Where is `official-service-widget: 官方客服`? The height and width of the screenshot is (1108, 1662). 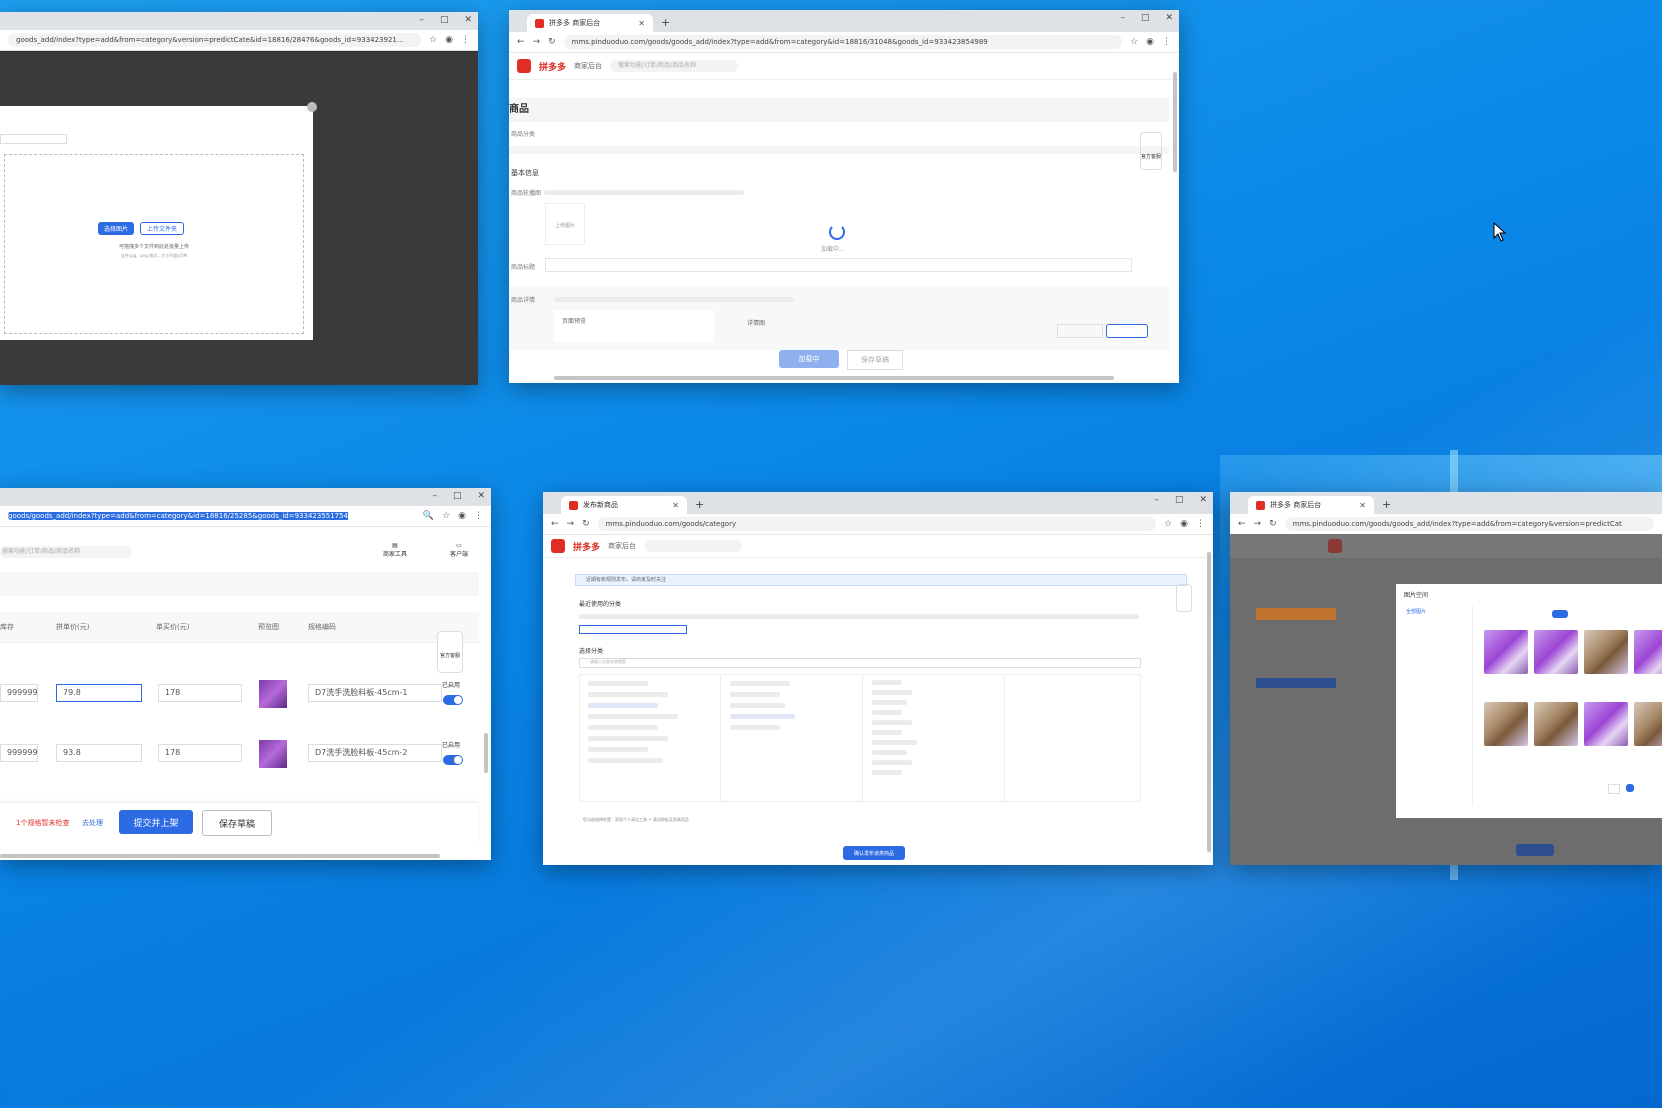 official-service-widget: 官方客服 is located at coordinates (450, 652).